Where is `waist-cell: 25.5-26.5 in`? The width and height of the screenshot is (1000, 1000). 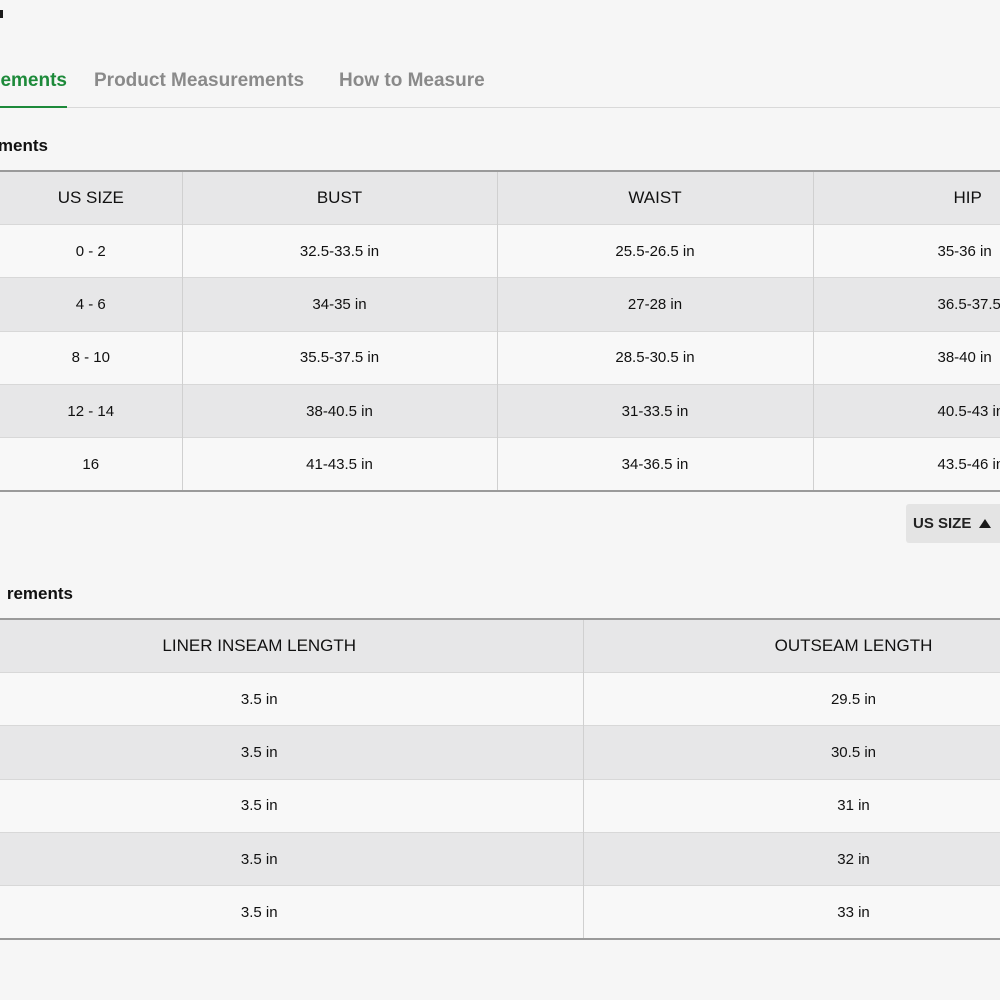 waist-cell: 25.5-26.5 in is located at coordinates (655, 250).